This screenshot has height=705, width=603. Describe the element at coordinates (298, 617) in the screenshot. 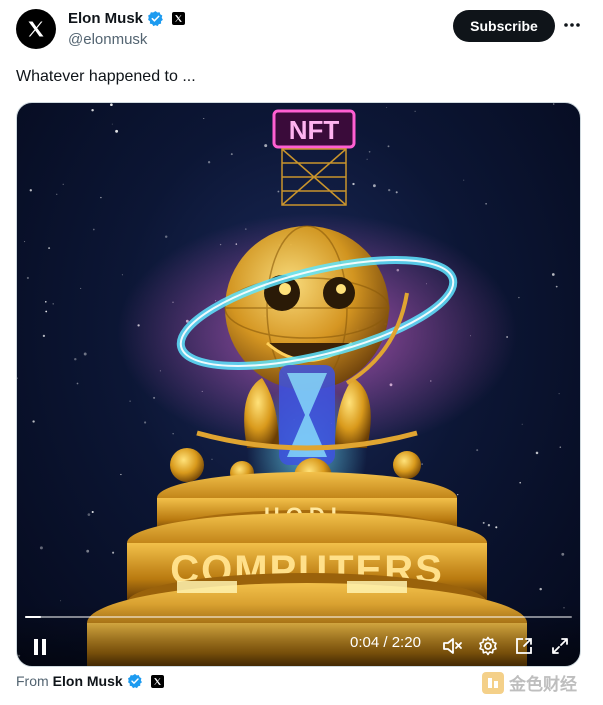

I see `progress-bar` at that location.